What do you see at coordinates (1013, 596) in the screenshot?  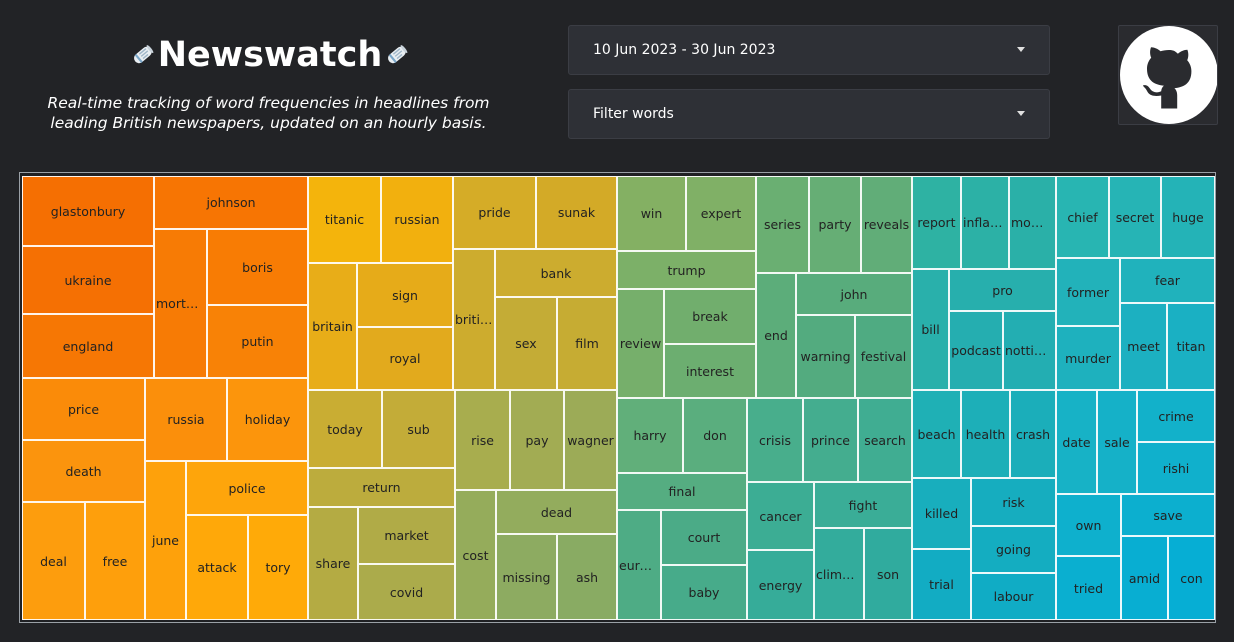 I see `treemap-tile: labour` at bounding box center [1013, 596].